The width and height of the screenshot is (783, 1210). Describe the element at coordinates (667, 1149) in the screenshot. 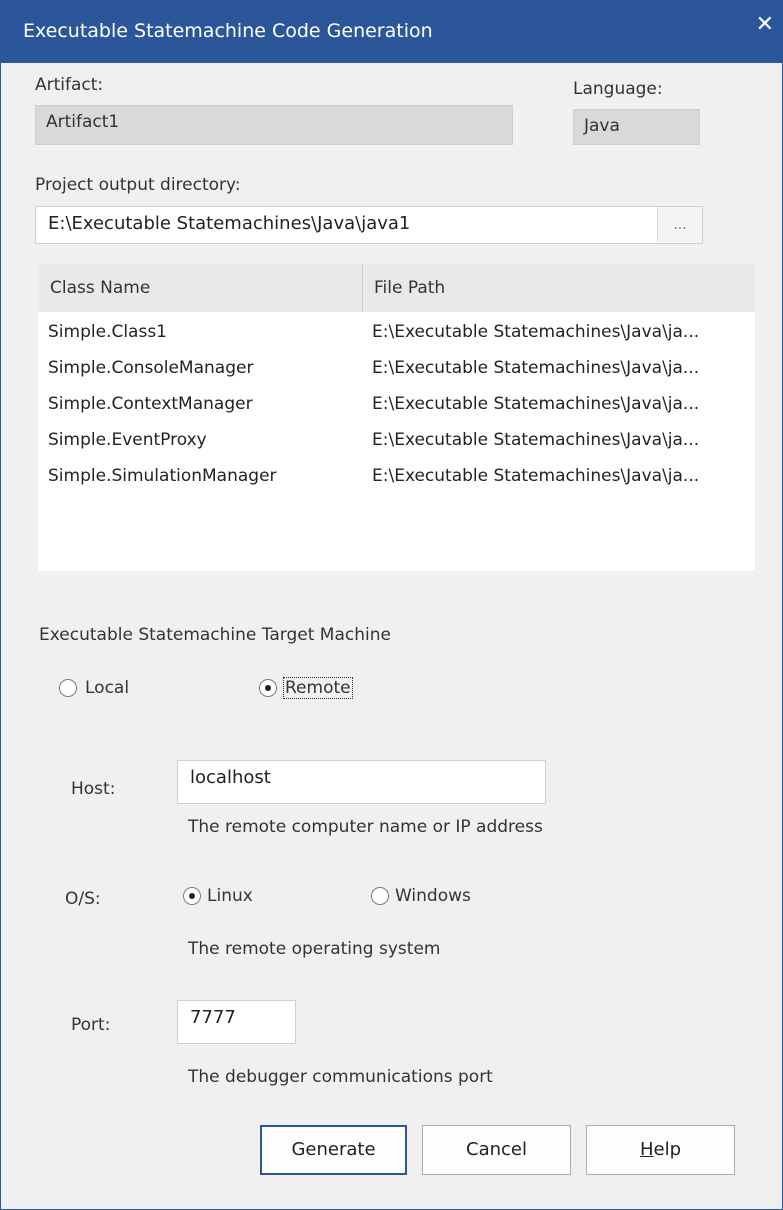

I see `help-button-rest: elp` at that location.